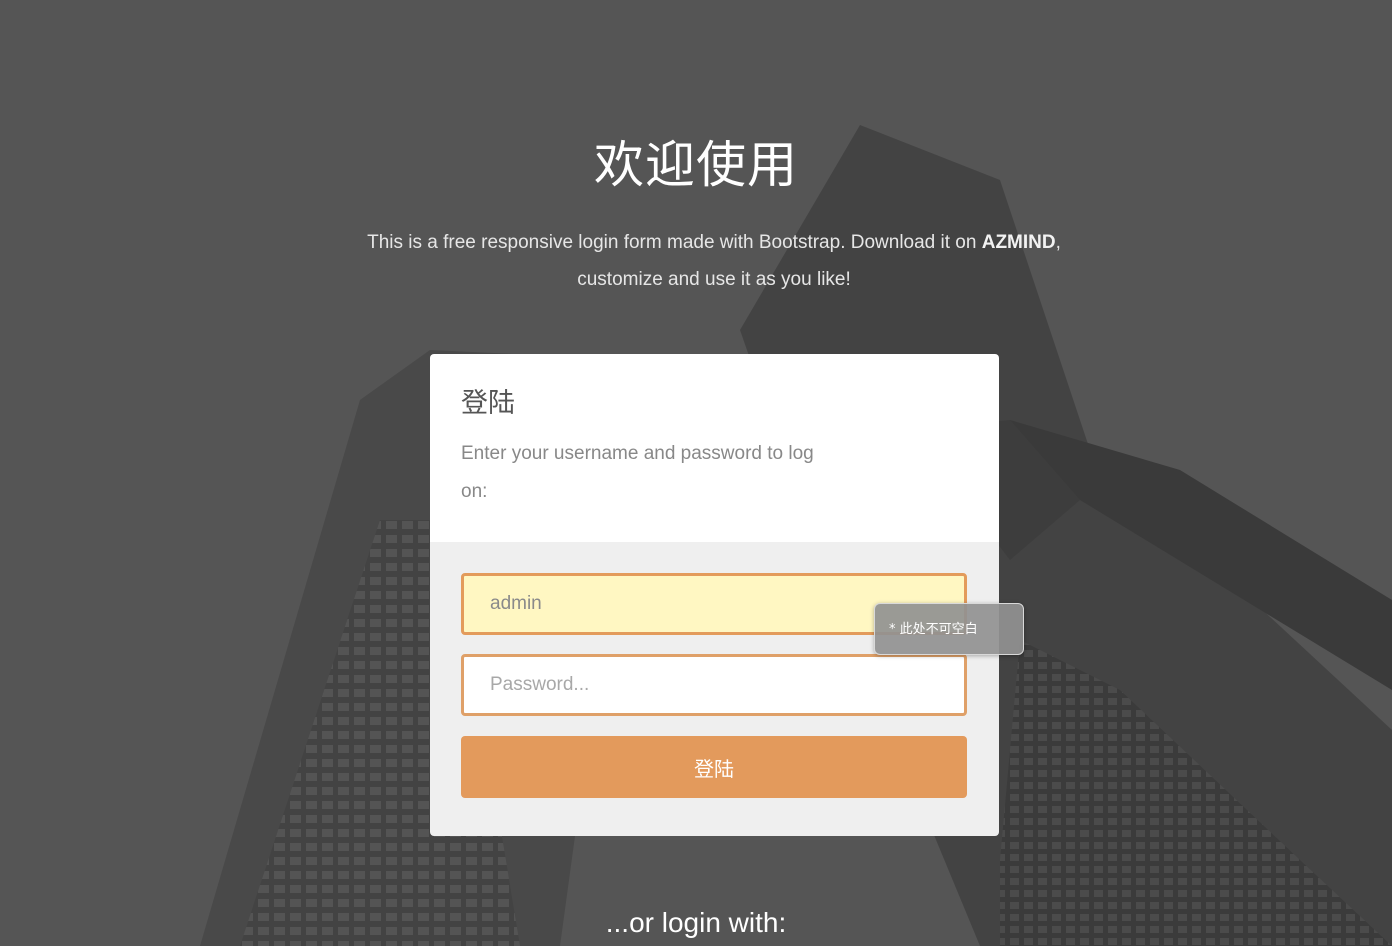 The width and height of the screenshot is (1392, 946). Describe the element at coordinates (488, 403) in the screenshot. I see `login-heading: 登陆` at that location.